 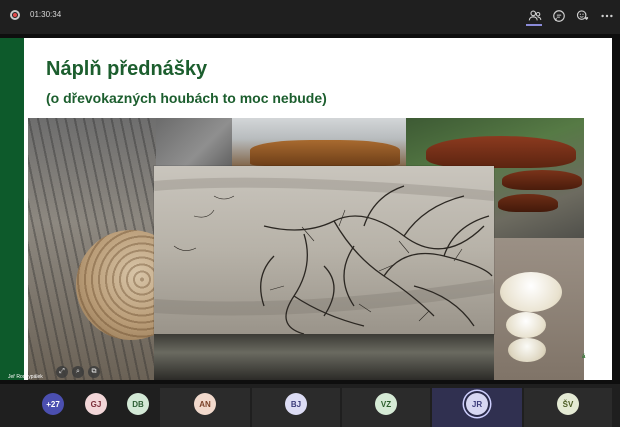 What do you see at coordinates (583, 16) in the screenshot?
I see `reactions-icon` at bounding box center [583, 16].